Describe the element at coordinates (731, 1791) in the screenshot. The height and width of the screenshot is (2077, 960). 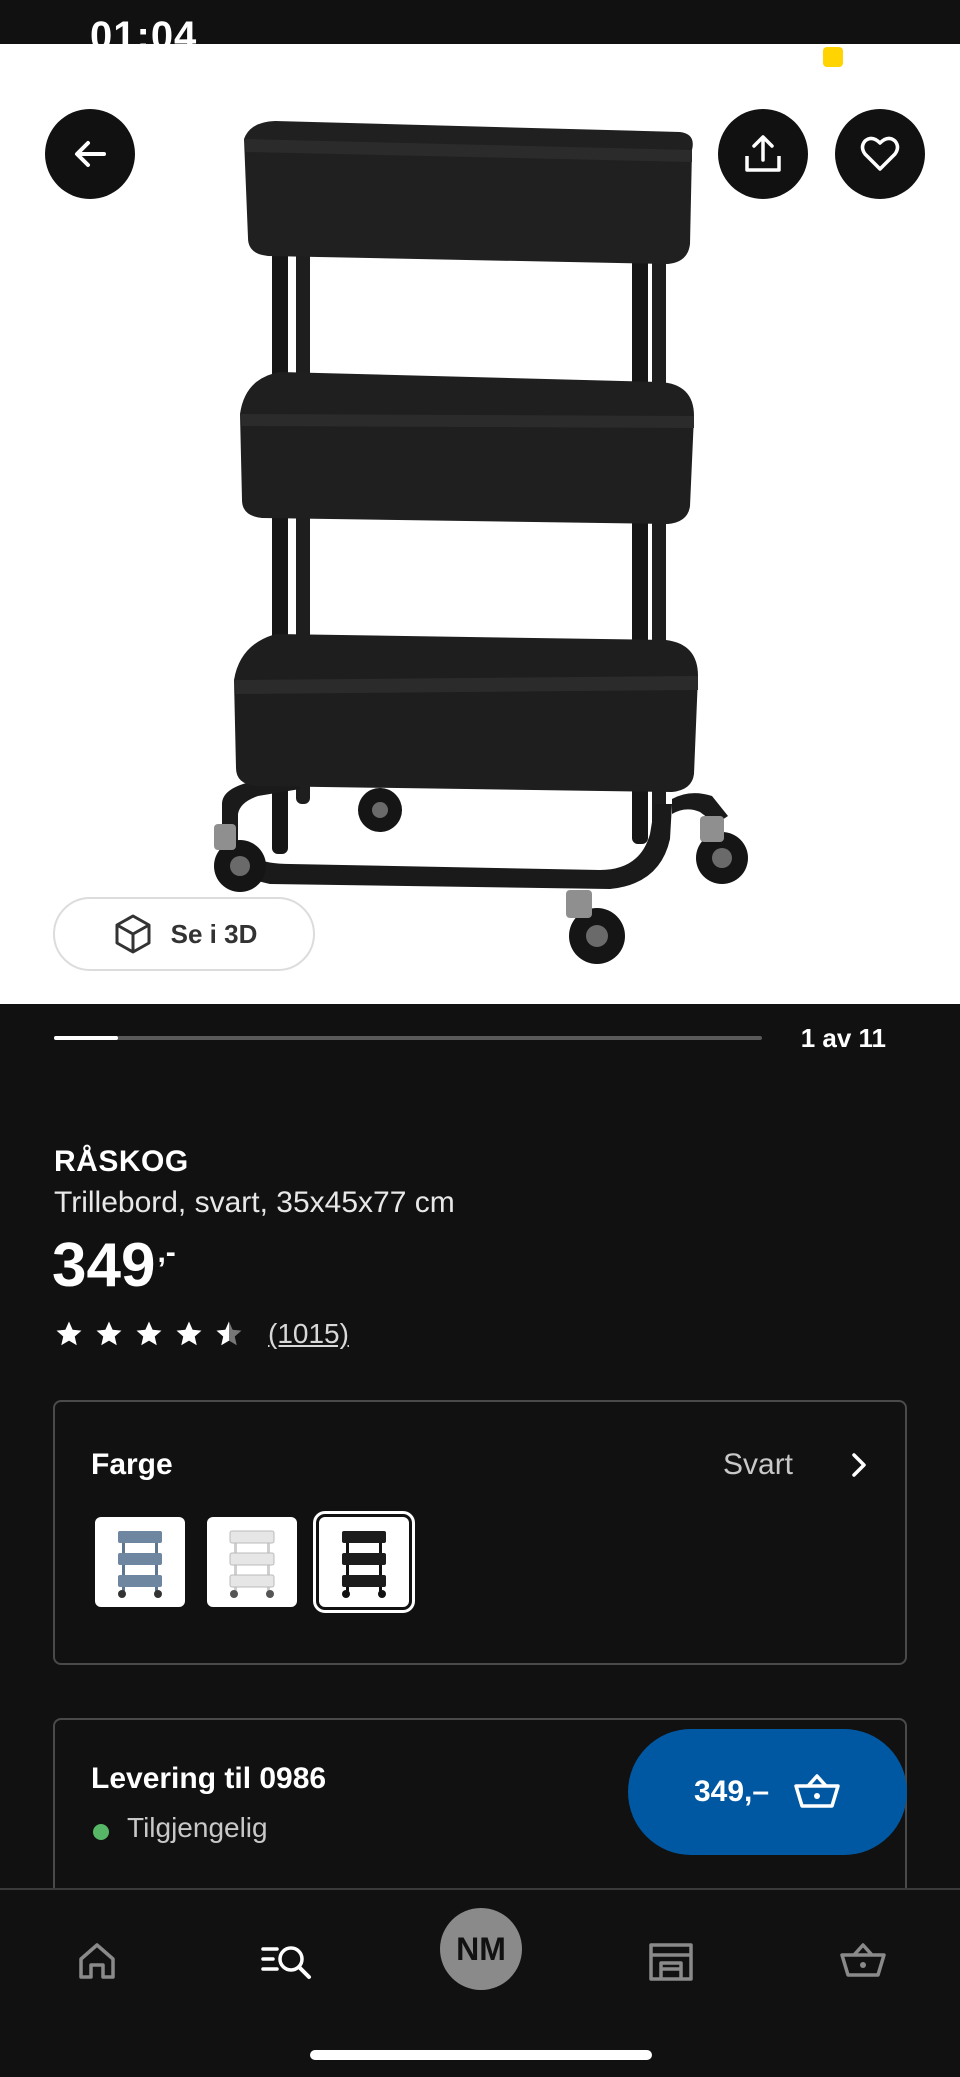
I see `add-to-cart-label: 349,–` at that location.